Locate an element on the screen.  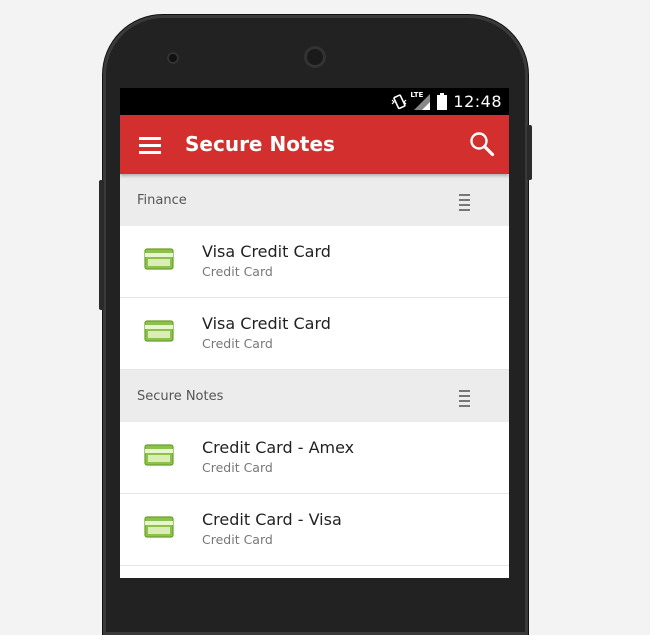
hamburger-menu-icon is located at coordinates (150, 145).